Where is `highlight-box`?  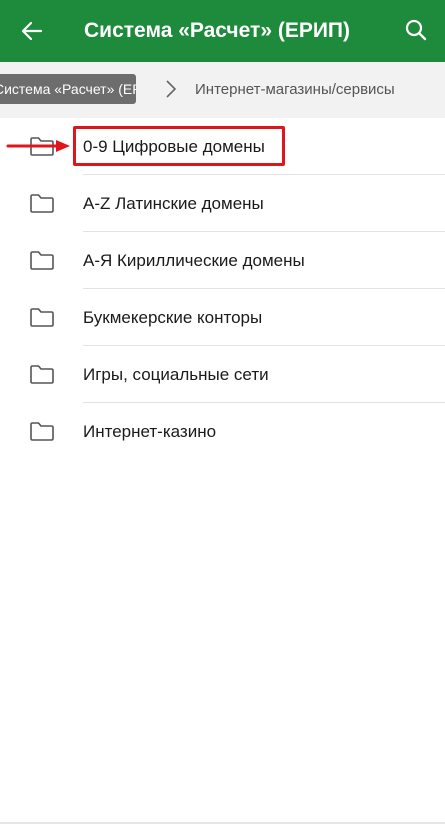
highlight-box is located at coordinates (179, 146).